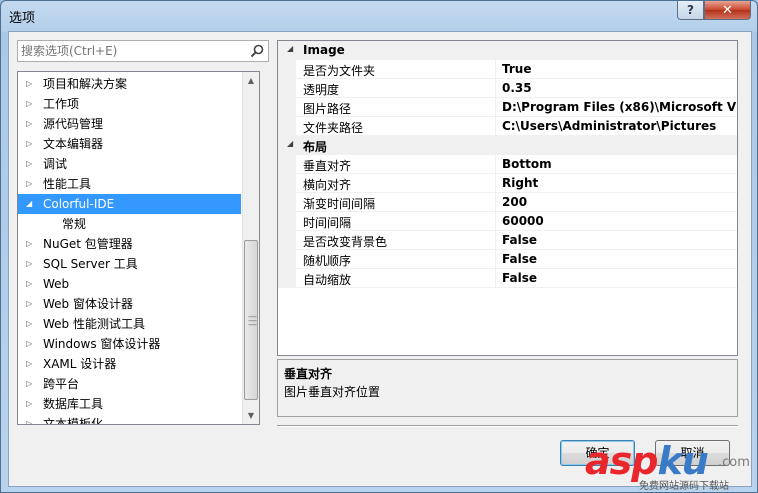 The width and height of the screenshot is (758, 493). I want to click on property-row: 垂直对齐 Bottom, so click(507, 164).